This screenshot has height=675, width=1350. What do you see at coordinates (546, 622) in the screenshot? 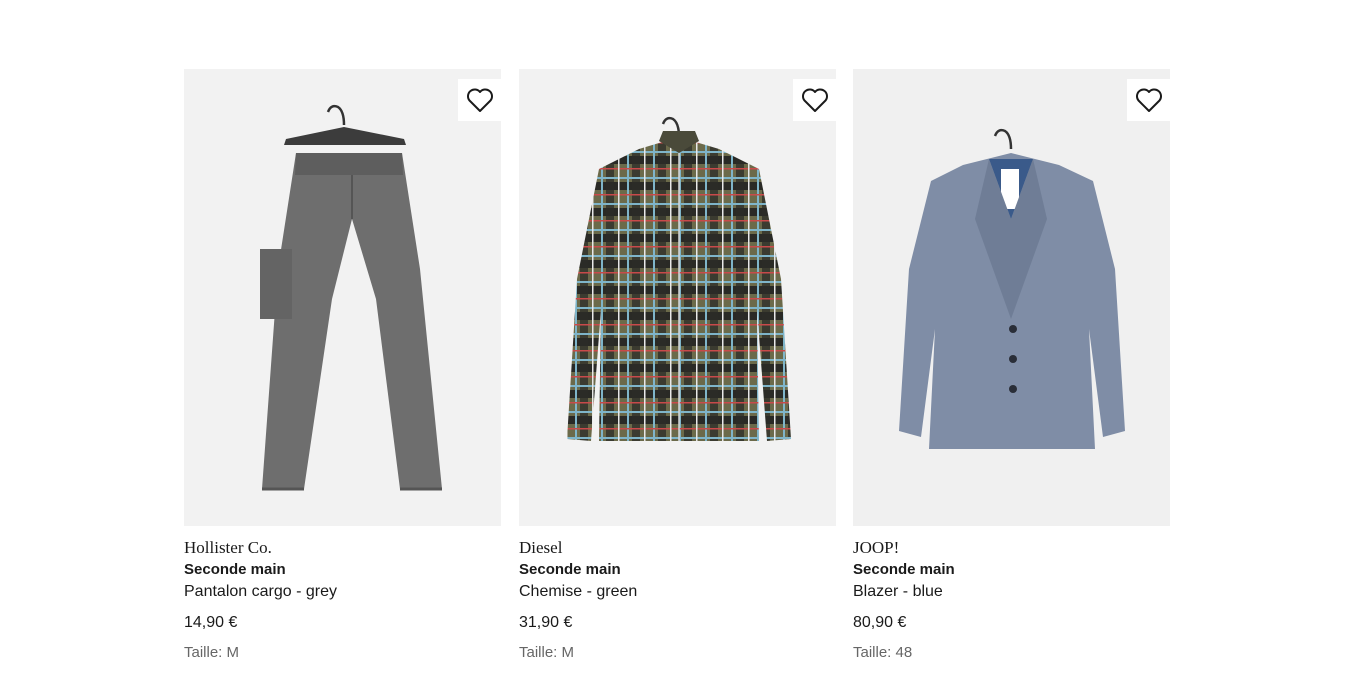
I see `product-price: 31,90 €` at bounding box center [546, 622].